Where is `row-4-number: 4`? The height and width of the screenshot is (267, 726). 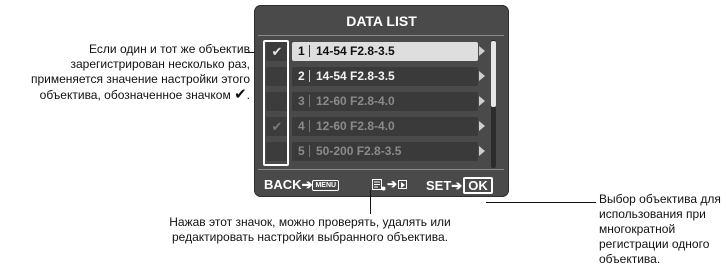 row-4-number: 4 is located at coordinates (301, 126).